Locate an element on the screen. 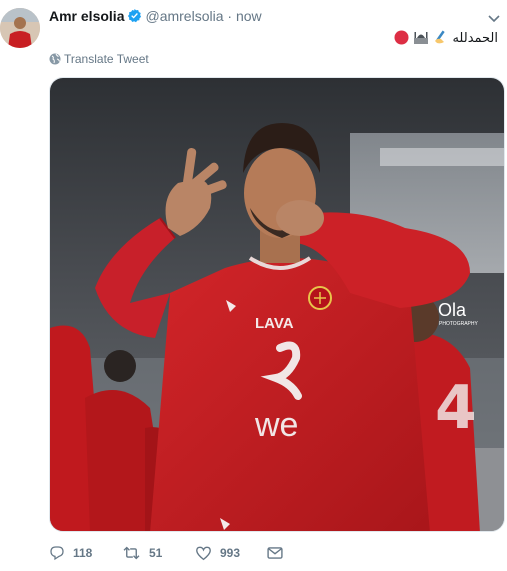 The height and width of the screenshot is (571, 507). retweet-icon is located at coordinates (131, 553).